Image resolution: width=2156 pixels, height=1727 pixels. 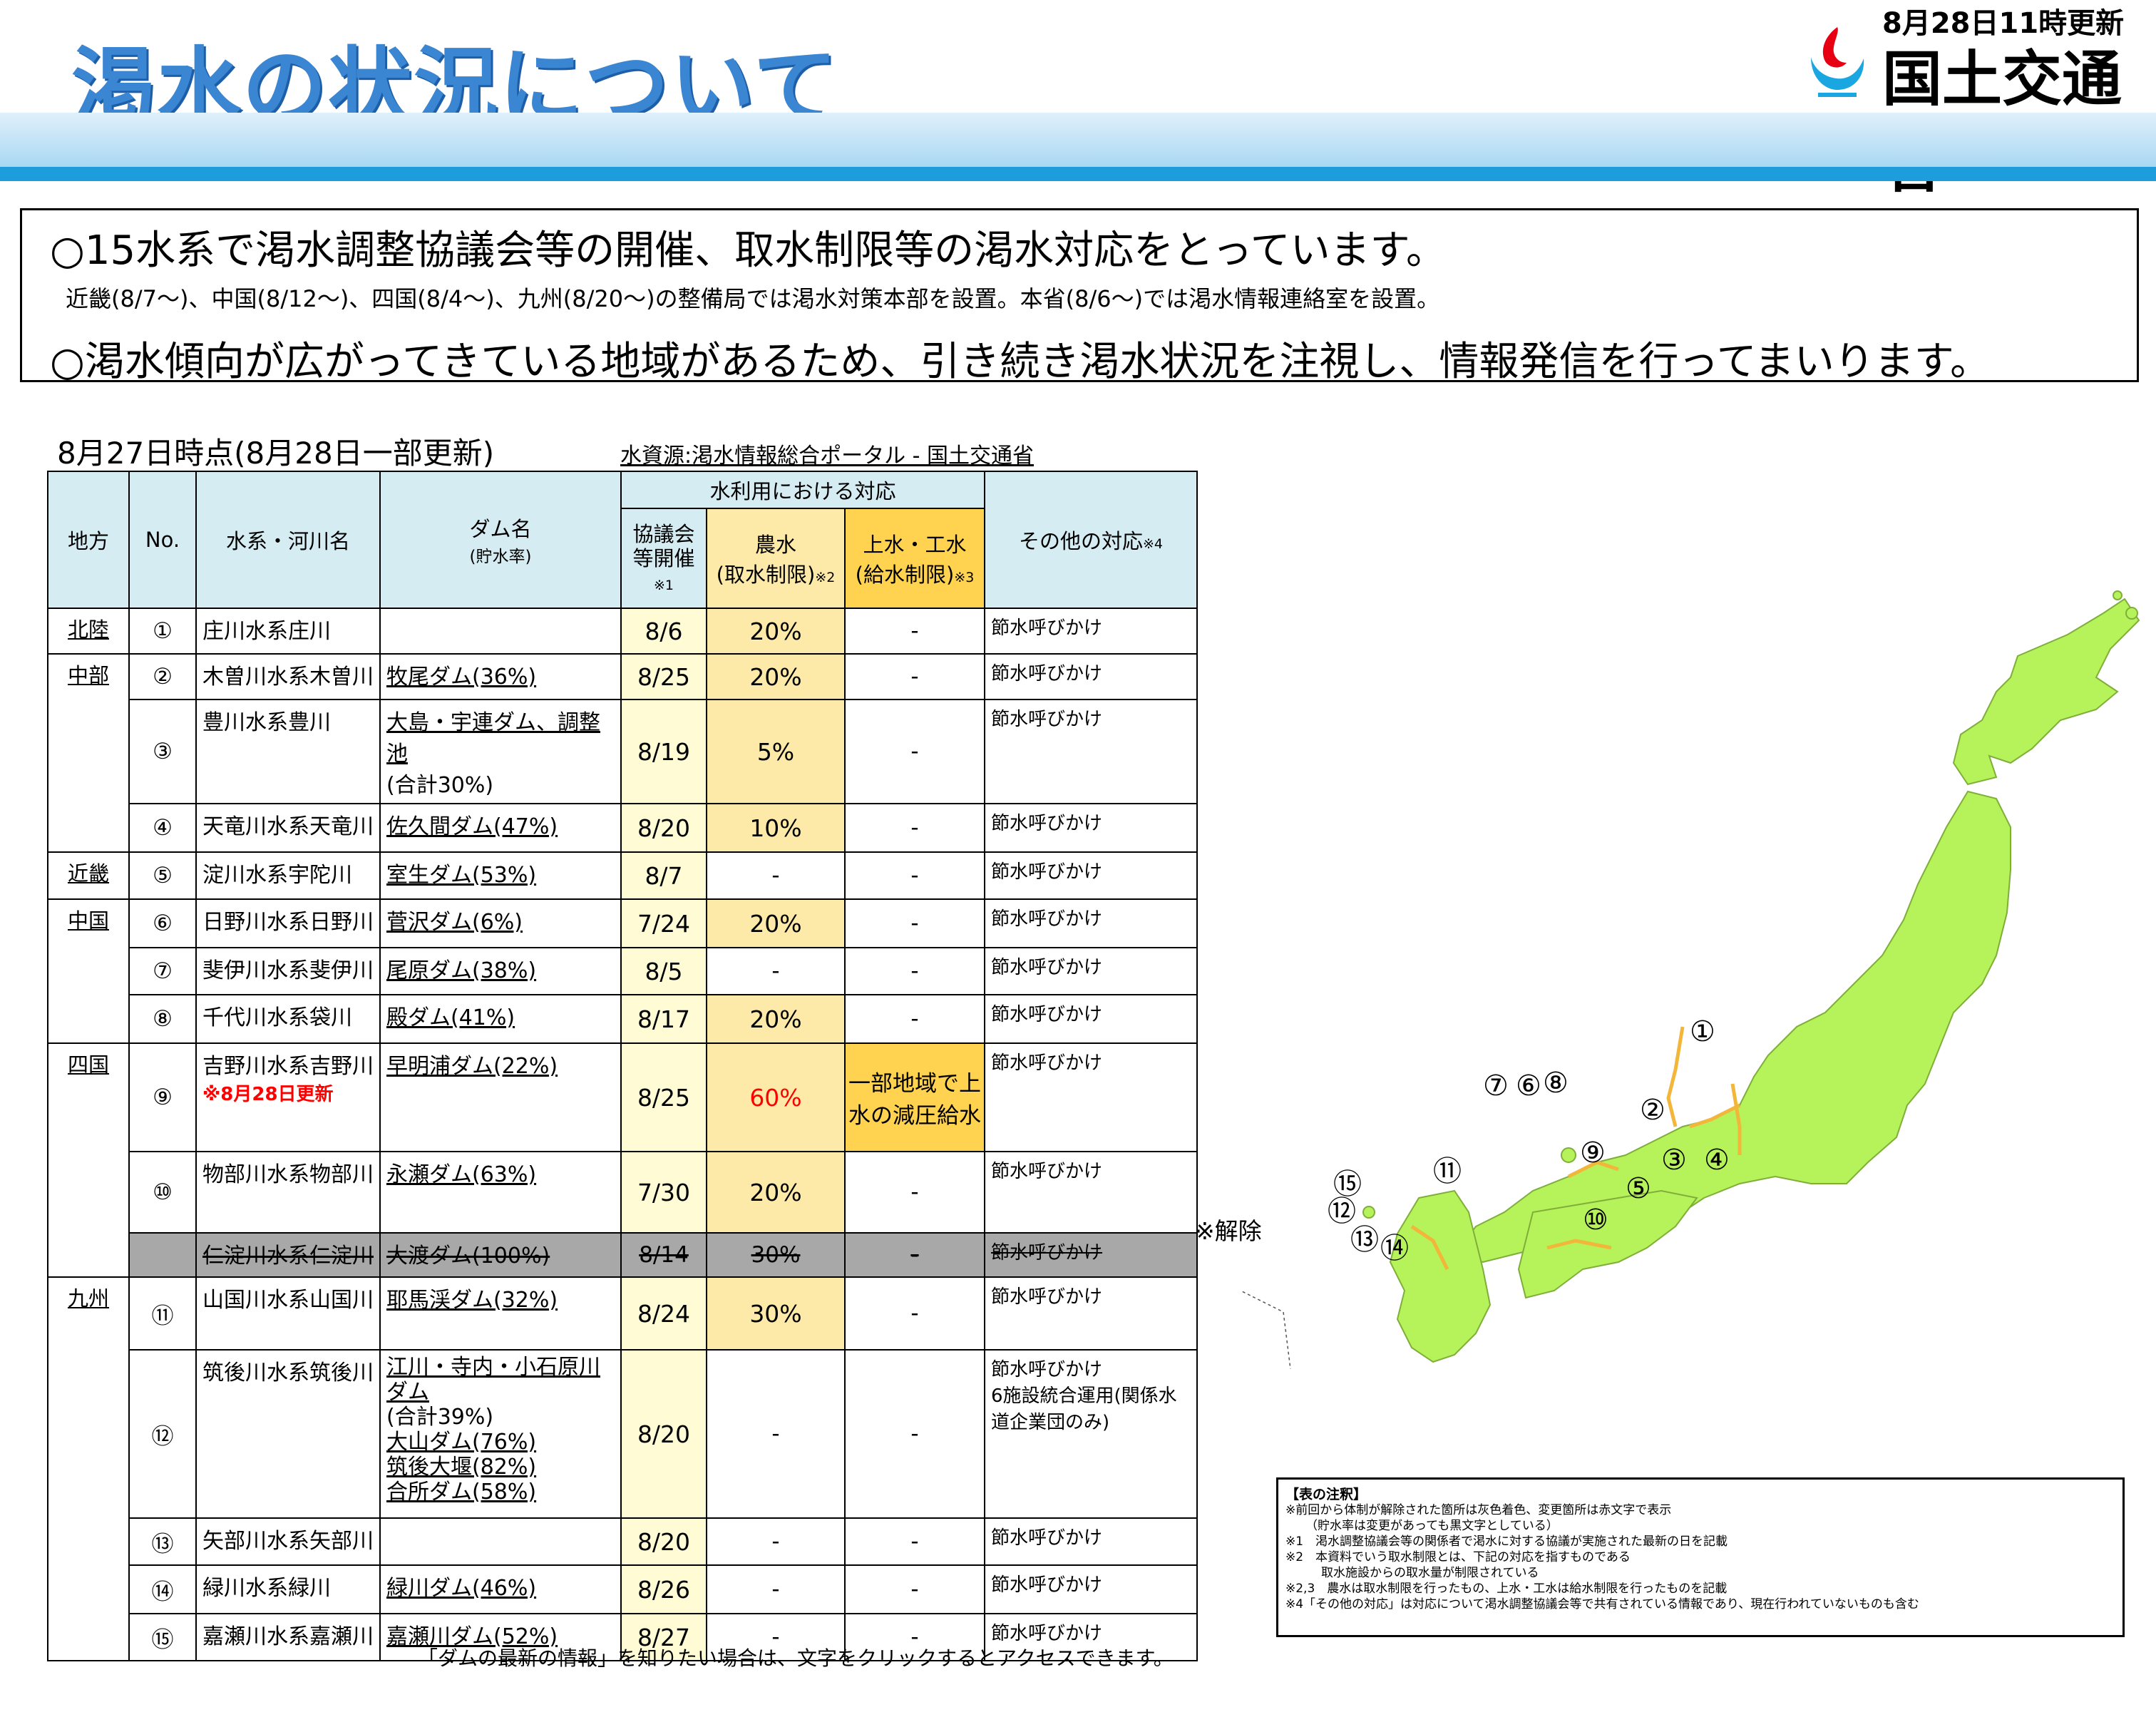 What do you see at coordinates (776, 1097) in the screenshot?
I see `agri-restriction: 60%` at bounding box center [776, 1097].